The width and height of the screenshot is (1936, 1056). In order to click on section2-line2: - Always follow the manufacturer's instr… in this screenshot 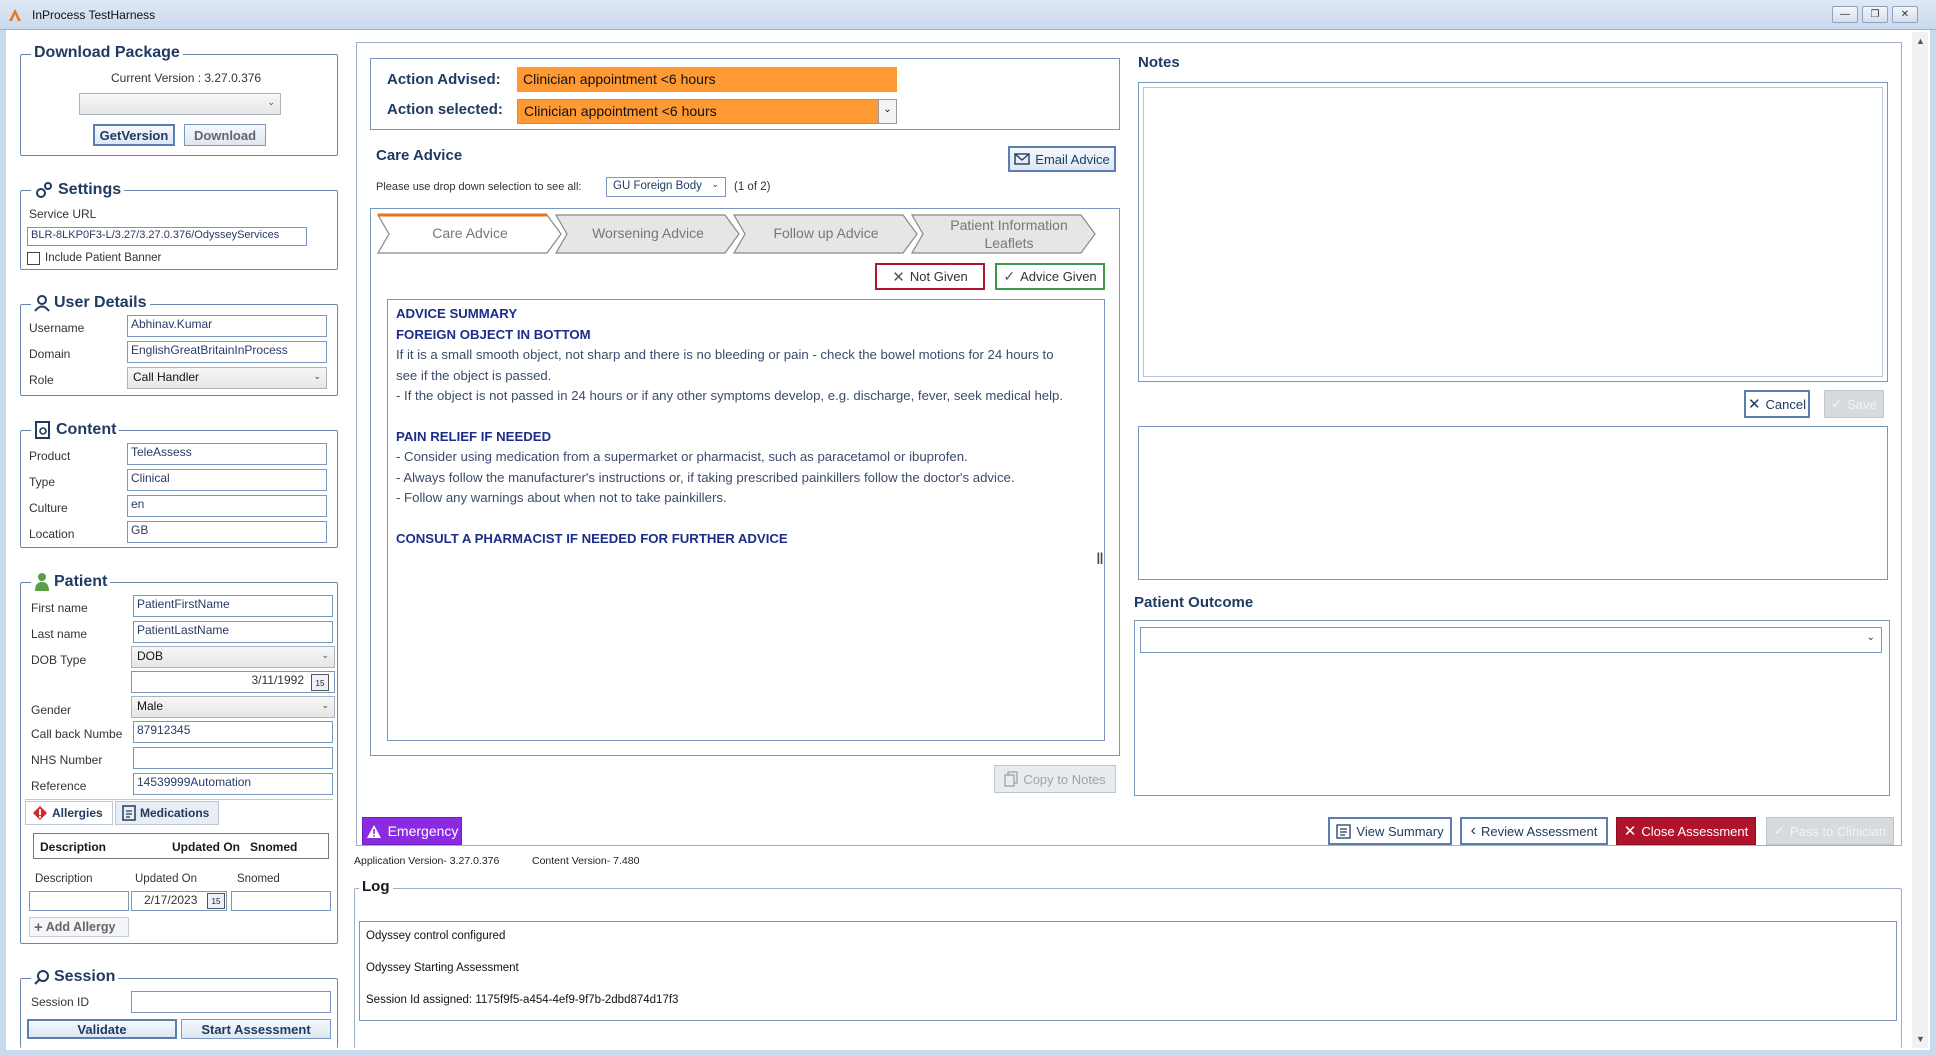, I will do `click(705, 477)`.